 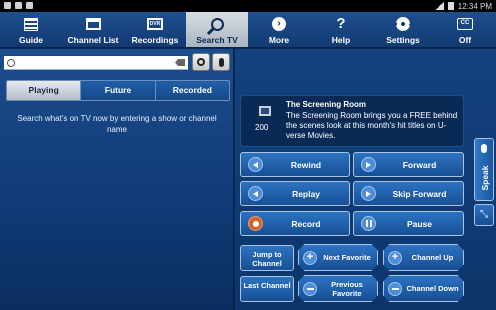 I want to click on channel-down-button: Channel Down, so click(x=423, y=288).